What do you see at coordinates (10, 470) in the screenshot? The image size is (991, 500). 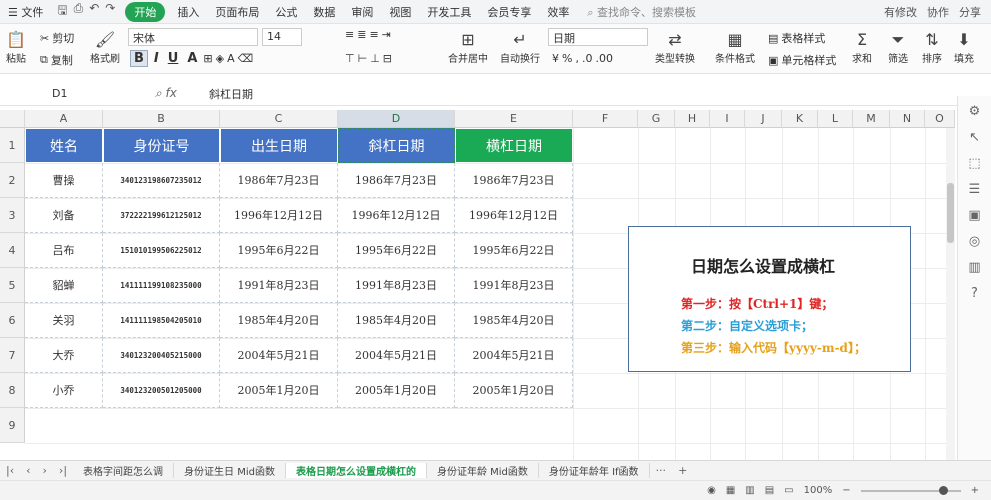 I see `first-sheet-icon: |‹` at bounding box center [10, 470].